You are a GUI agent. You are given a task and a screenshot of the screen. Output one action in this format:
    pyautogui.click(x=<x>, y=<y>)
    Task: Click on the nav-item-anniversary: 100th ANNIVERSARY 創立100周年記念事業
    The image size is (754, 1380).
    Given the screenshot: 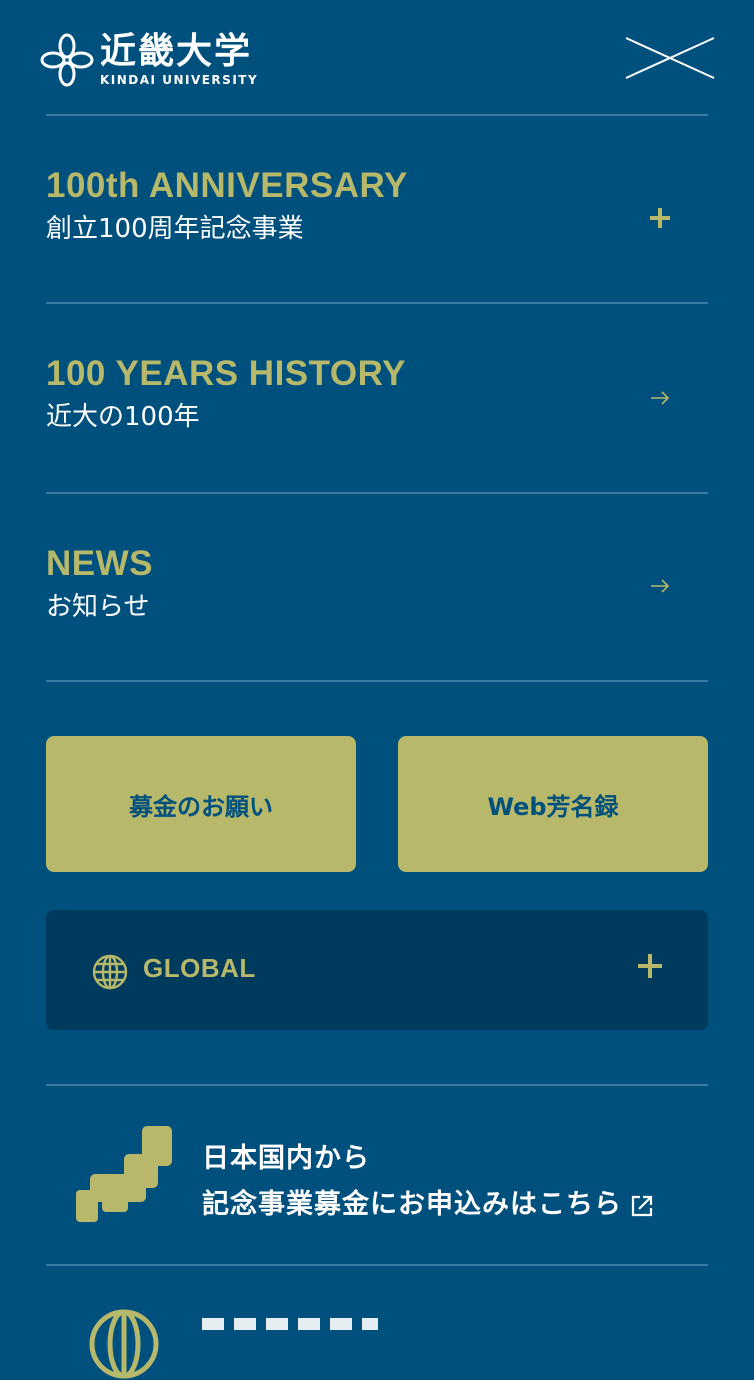 What is the action you would take?
    pyautogui.click(x=377, y=206)
    